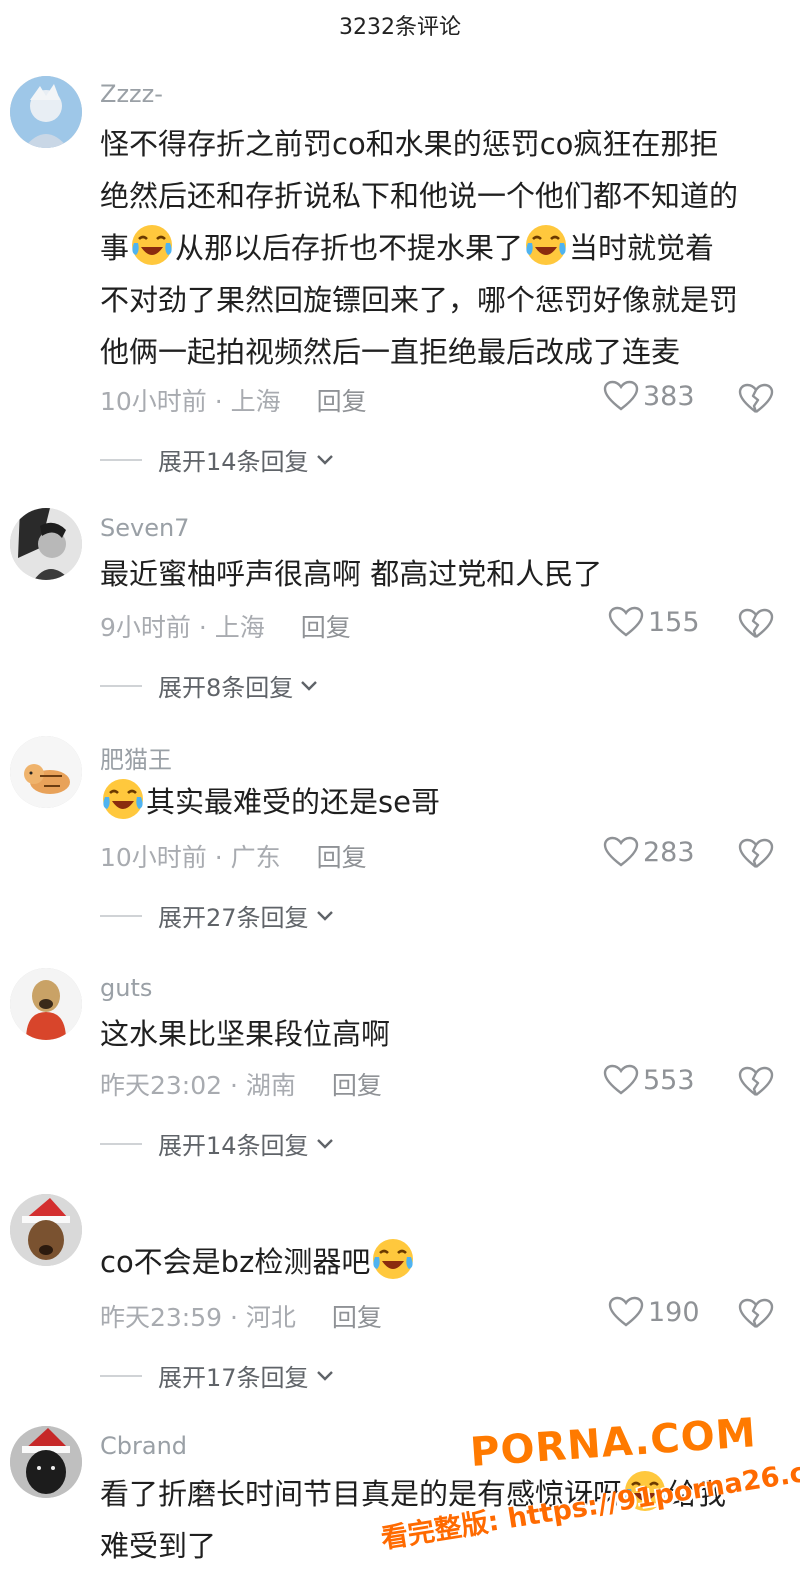  I want to click on like-button: 383, so click(649, 396).